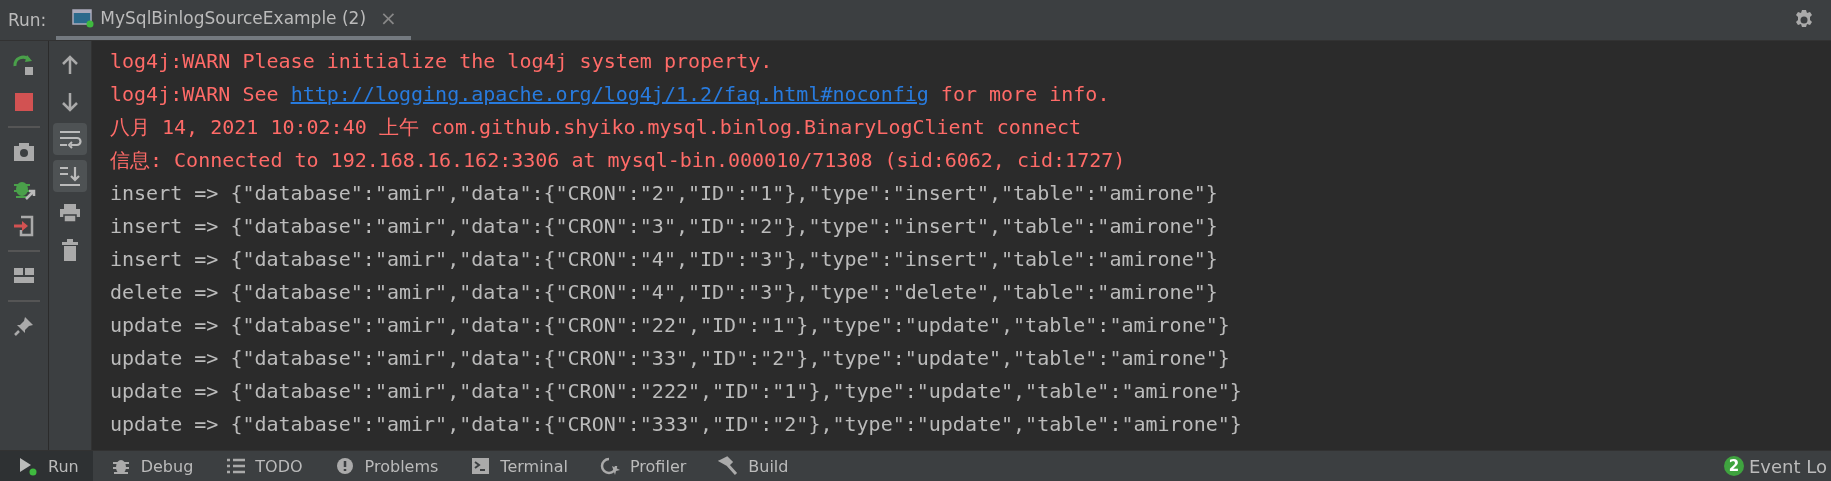 The height and width of the screenshot is (481, 1831). I want to click on tool-window-tab: Run, so click(46, 466).